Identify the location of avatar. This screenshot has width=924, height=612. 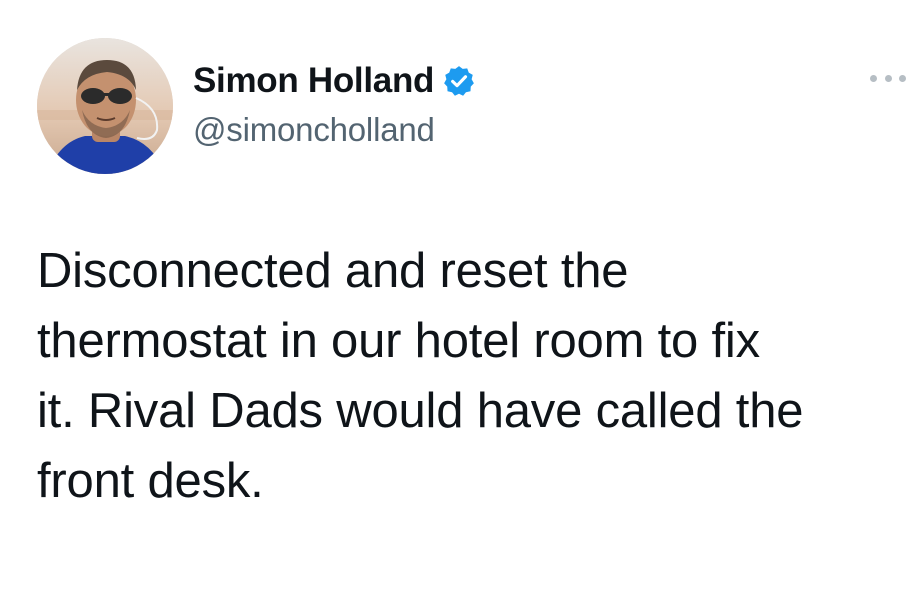
(105, 106).